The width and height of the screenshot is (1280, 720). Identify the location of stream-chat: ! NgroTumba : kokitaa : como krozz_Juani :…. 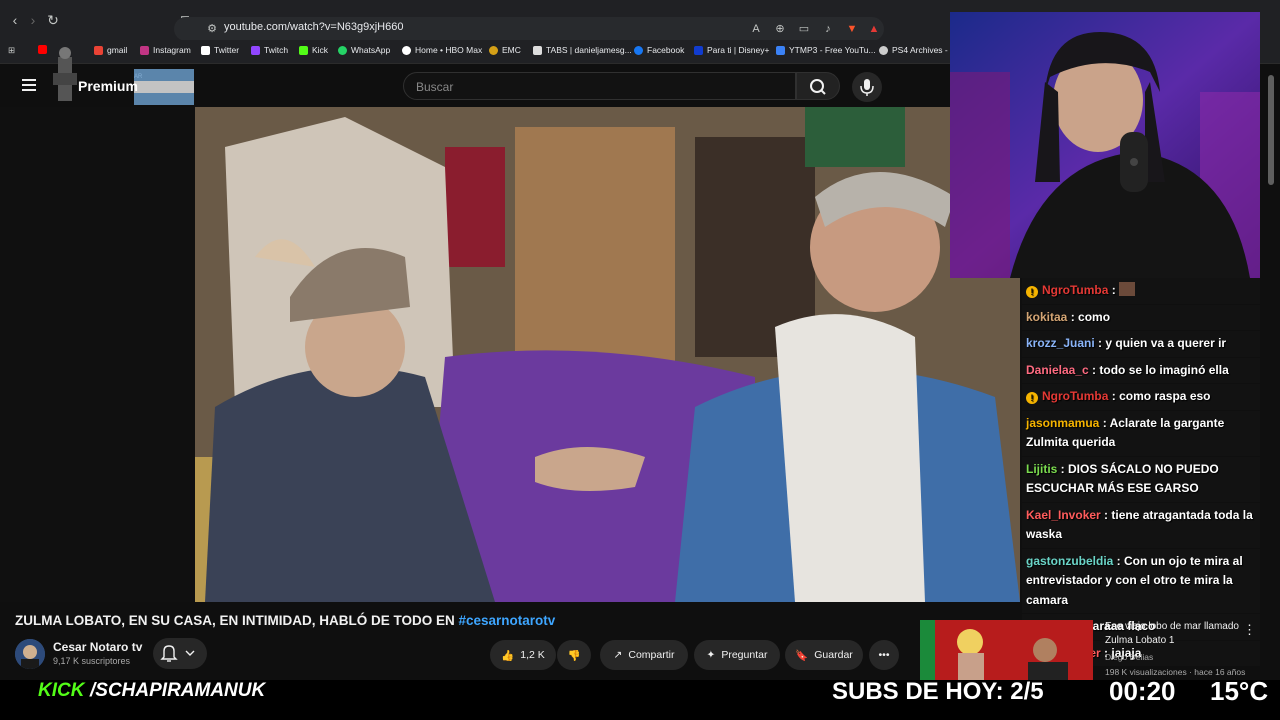
(1141, 472).